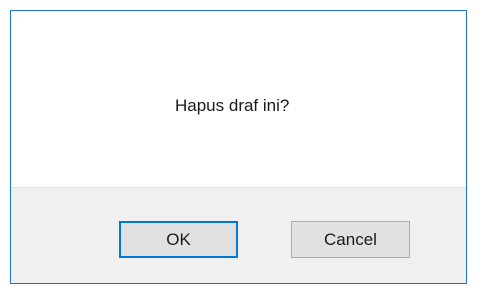 The image size is (480, 296). I want to click on cancel-button: Cancel, so click(350, 239).